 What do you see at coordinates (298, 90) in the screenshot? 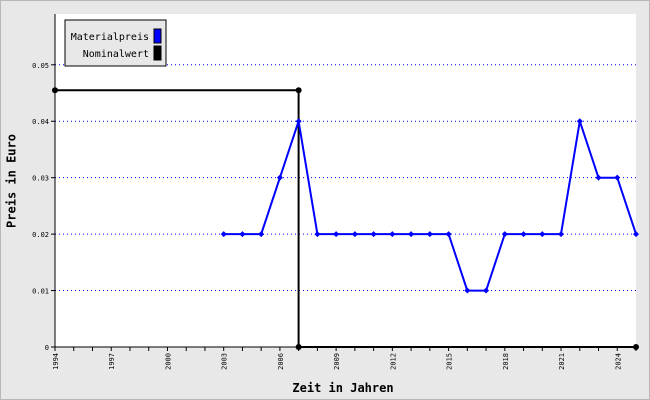
I see `data-point` at bounding box center [298, 90].